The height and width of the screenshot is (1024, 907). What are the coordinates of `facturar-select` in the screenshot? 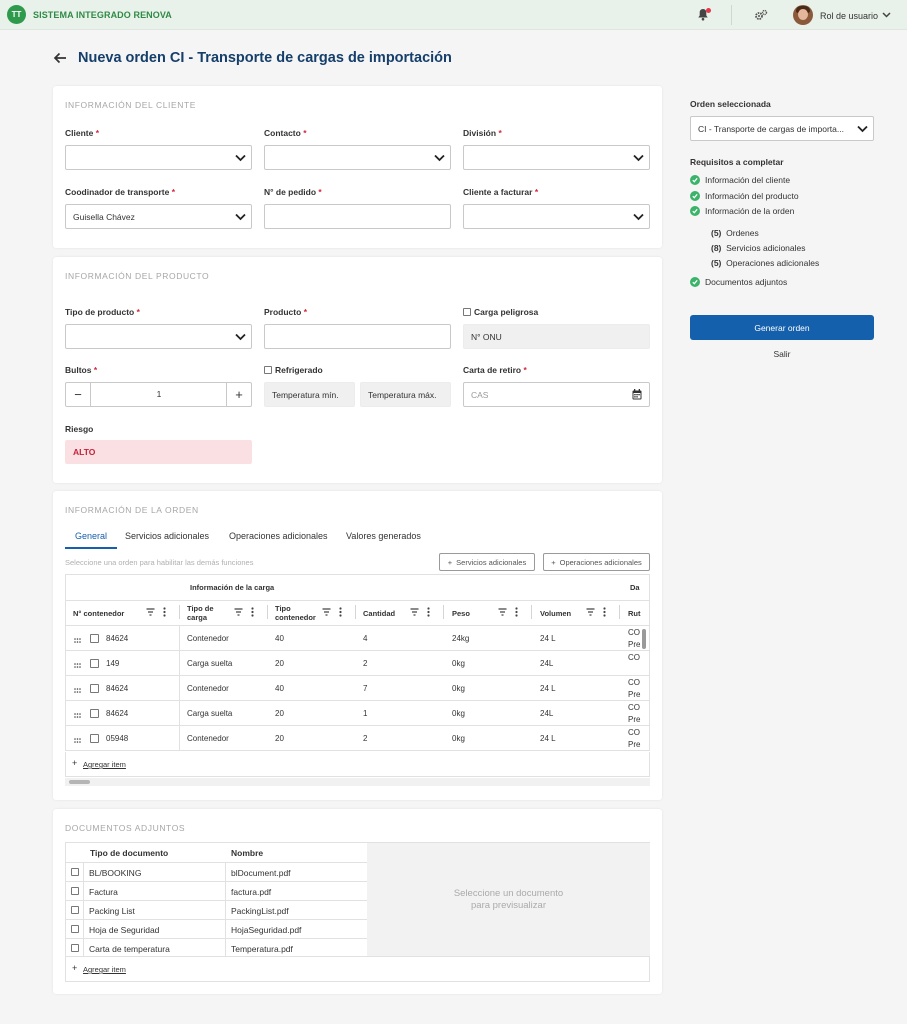 It's located at (556, 216).